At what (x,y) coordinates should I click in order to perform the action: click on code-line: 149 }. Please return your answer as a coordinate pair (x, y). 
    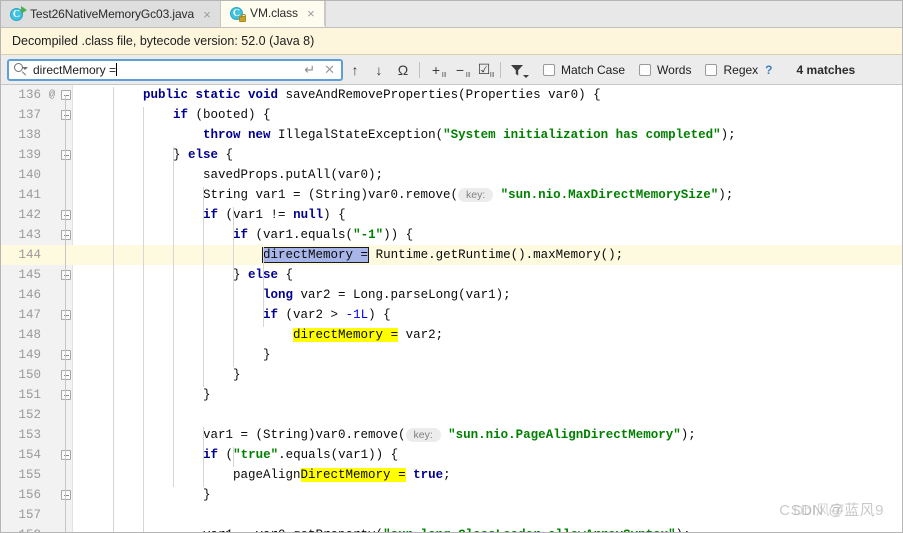
    Looking at the image, I should click on (451, 355).